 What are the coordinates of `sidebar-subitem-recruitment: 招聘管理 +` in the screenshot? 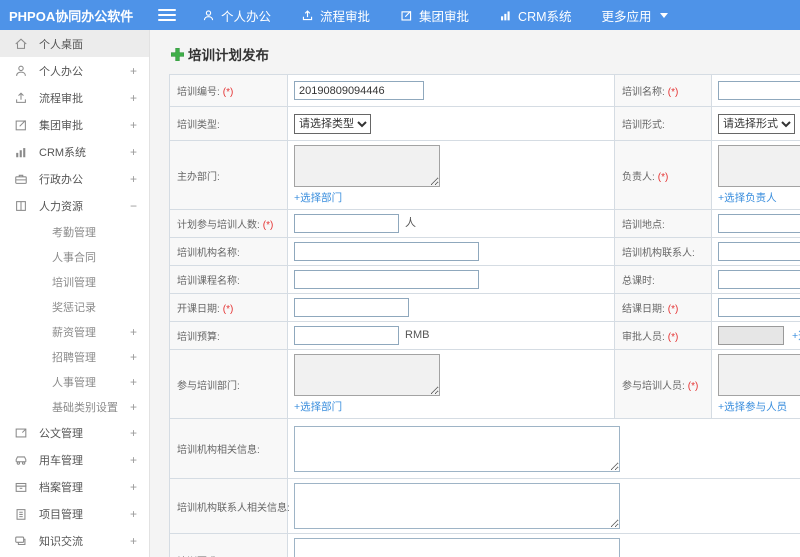 It's located at (74, 356).